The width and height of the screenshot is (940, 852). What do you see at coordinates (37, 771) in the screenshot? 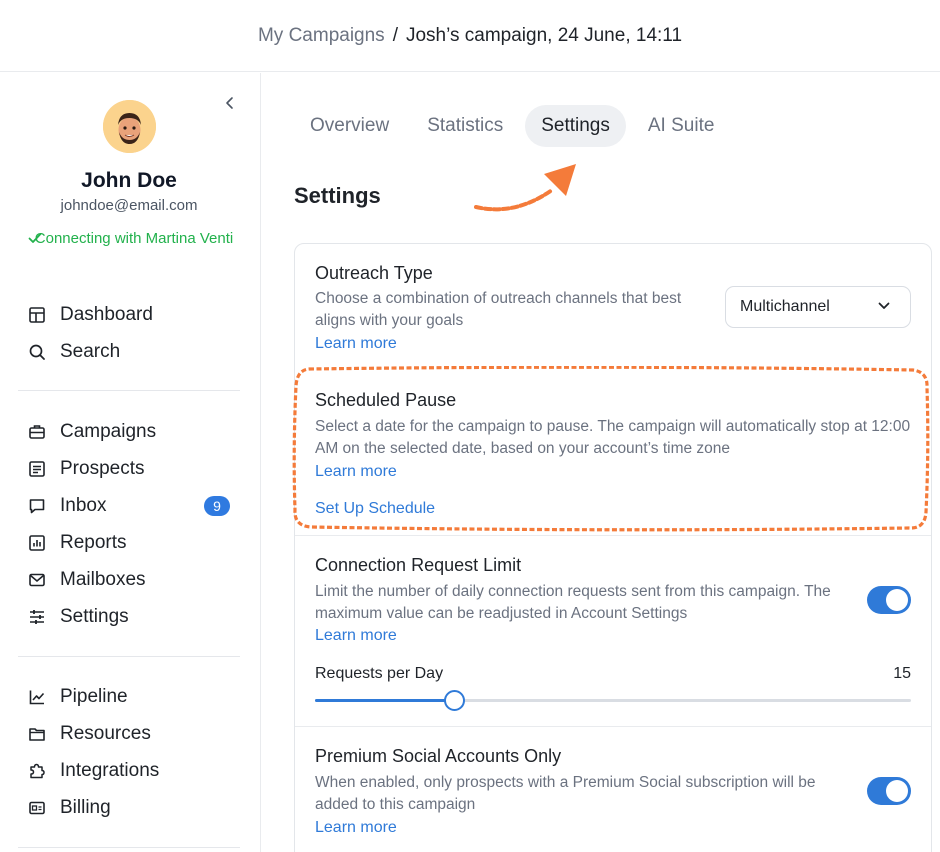
I see `puzzle-icon` at bounding box center [37, 771].